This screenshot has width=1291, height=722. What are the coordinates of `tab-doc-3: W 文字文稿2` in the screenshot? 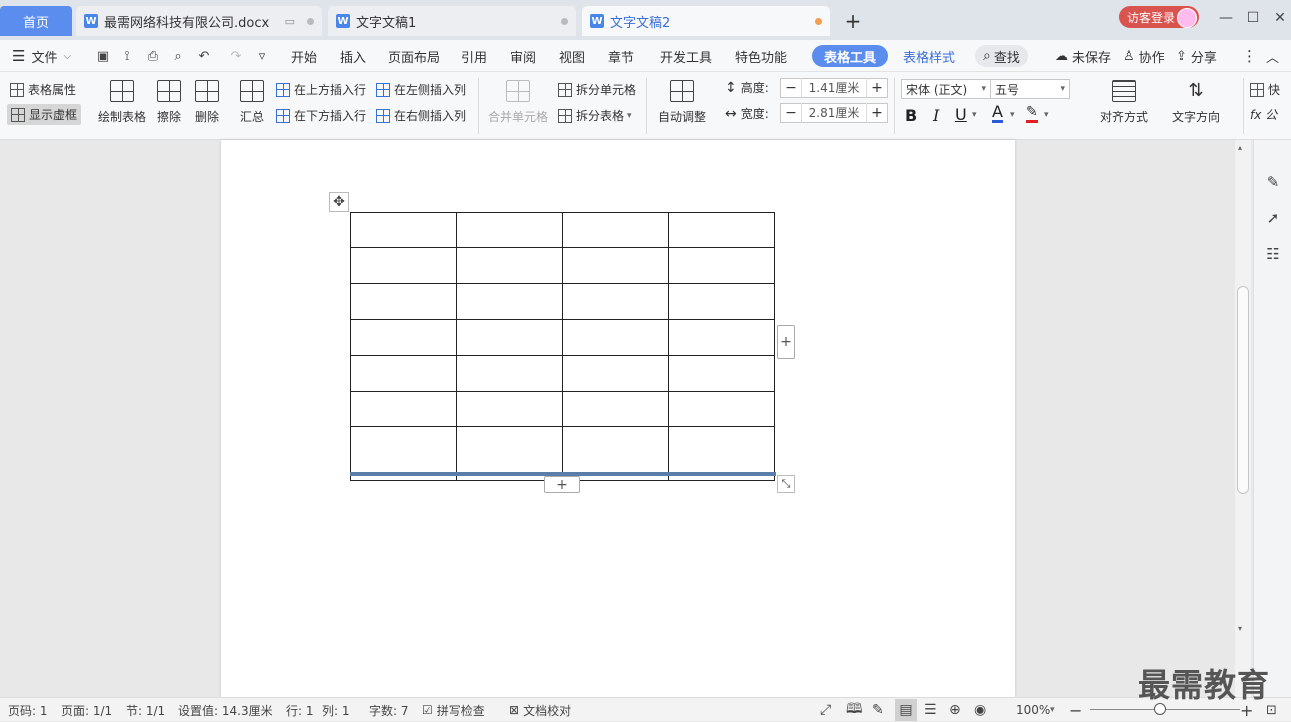 It's located at (706, 21).